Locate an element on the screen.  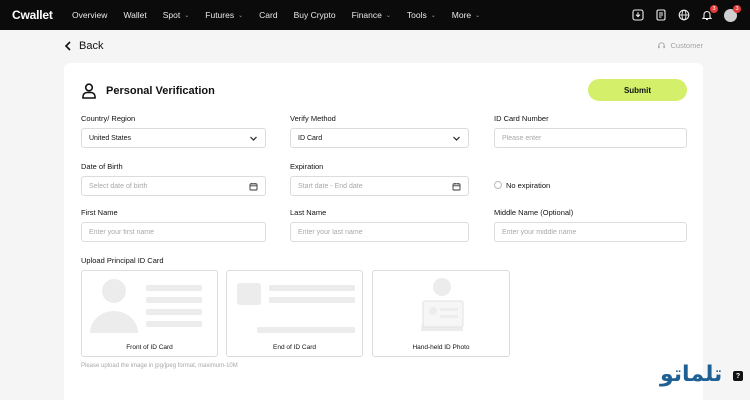
upload-front-id: Front of ID Card is located at coordinates (149, 313).